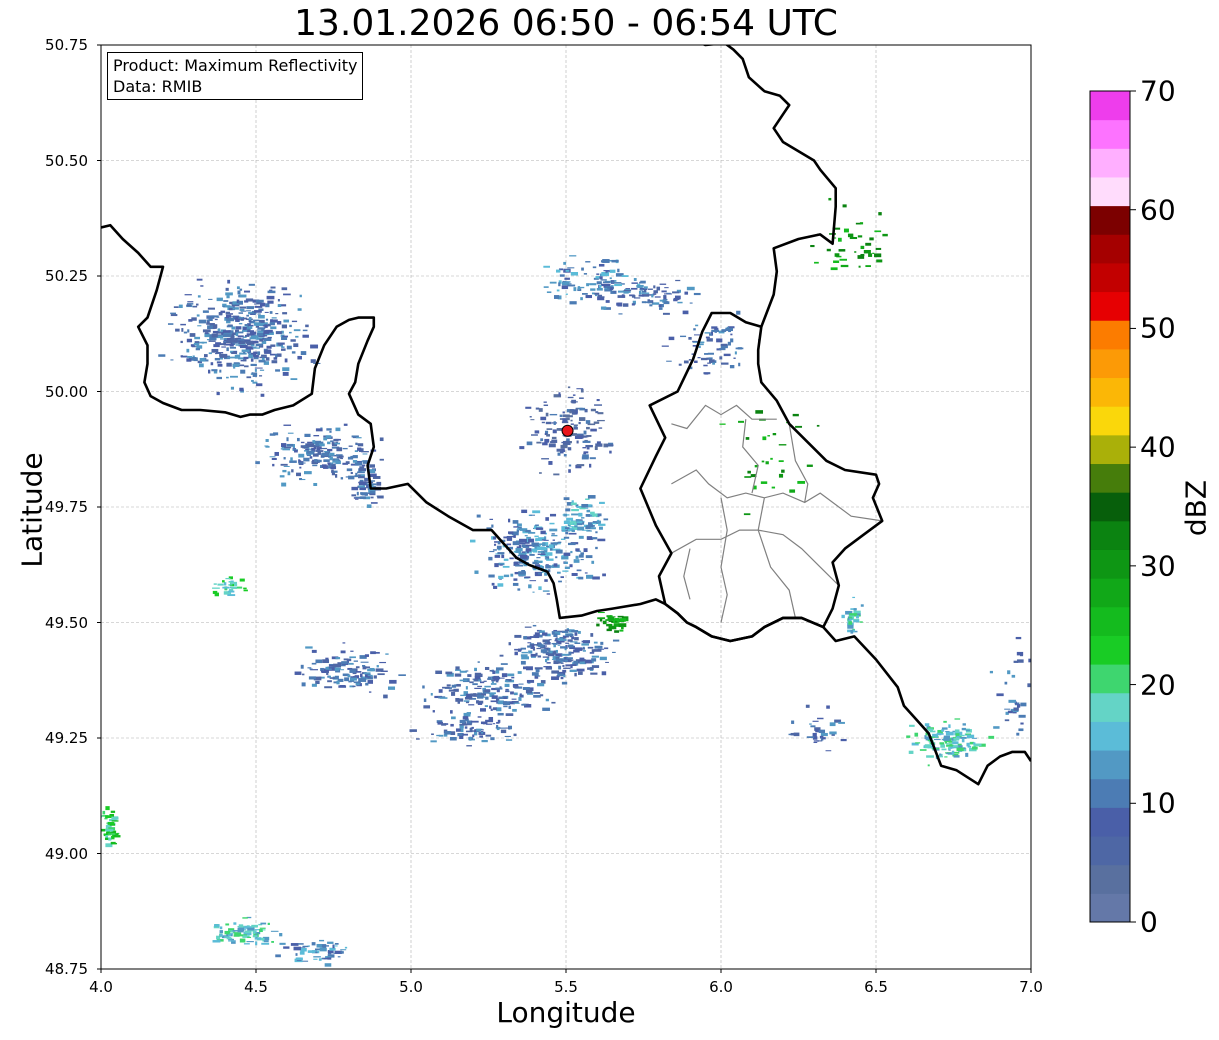 The image size is (1219, 1040). Describe the element at coordinates (411, 987) in the screenshot. I see `x-tick-label: 5.0` at that location.